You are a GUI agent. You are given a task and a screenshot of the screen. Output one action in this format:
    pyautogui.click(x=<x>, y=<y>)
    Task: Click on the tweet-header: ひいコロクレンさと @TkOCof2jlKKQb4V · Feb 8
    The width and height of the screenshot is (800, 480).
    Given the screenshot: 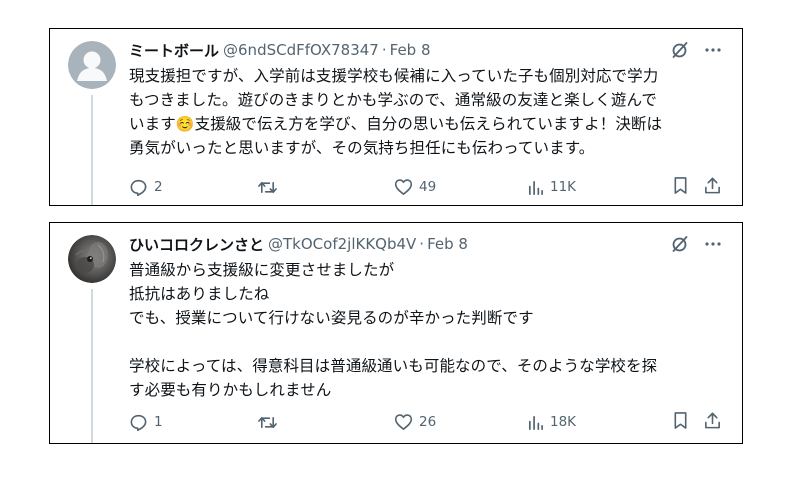 What is the action you would take?
    pyautogui.click(x=425, y=244)
    